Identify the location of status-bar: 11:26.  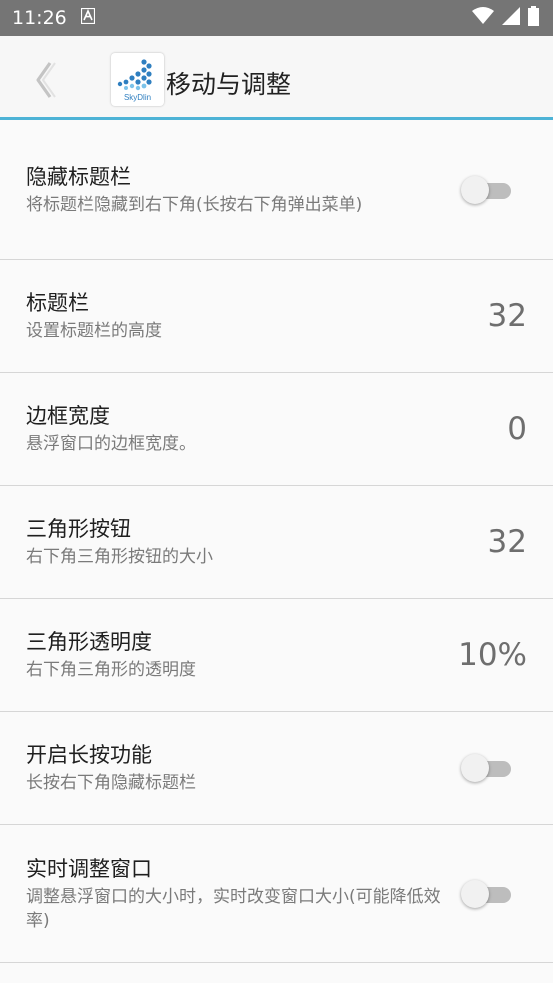
(276, 18).